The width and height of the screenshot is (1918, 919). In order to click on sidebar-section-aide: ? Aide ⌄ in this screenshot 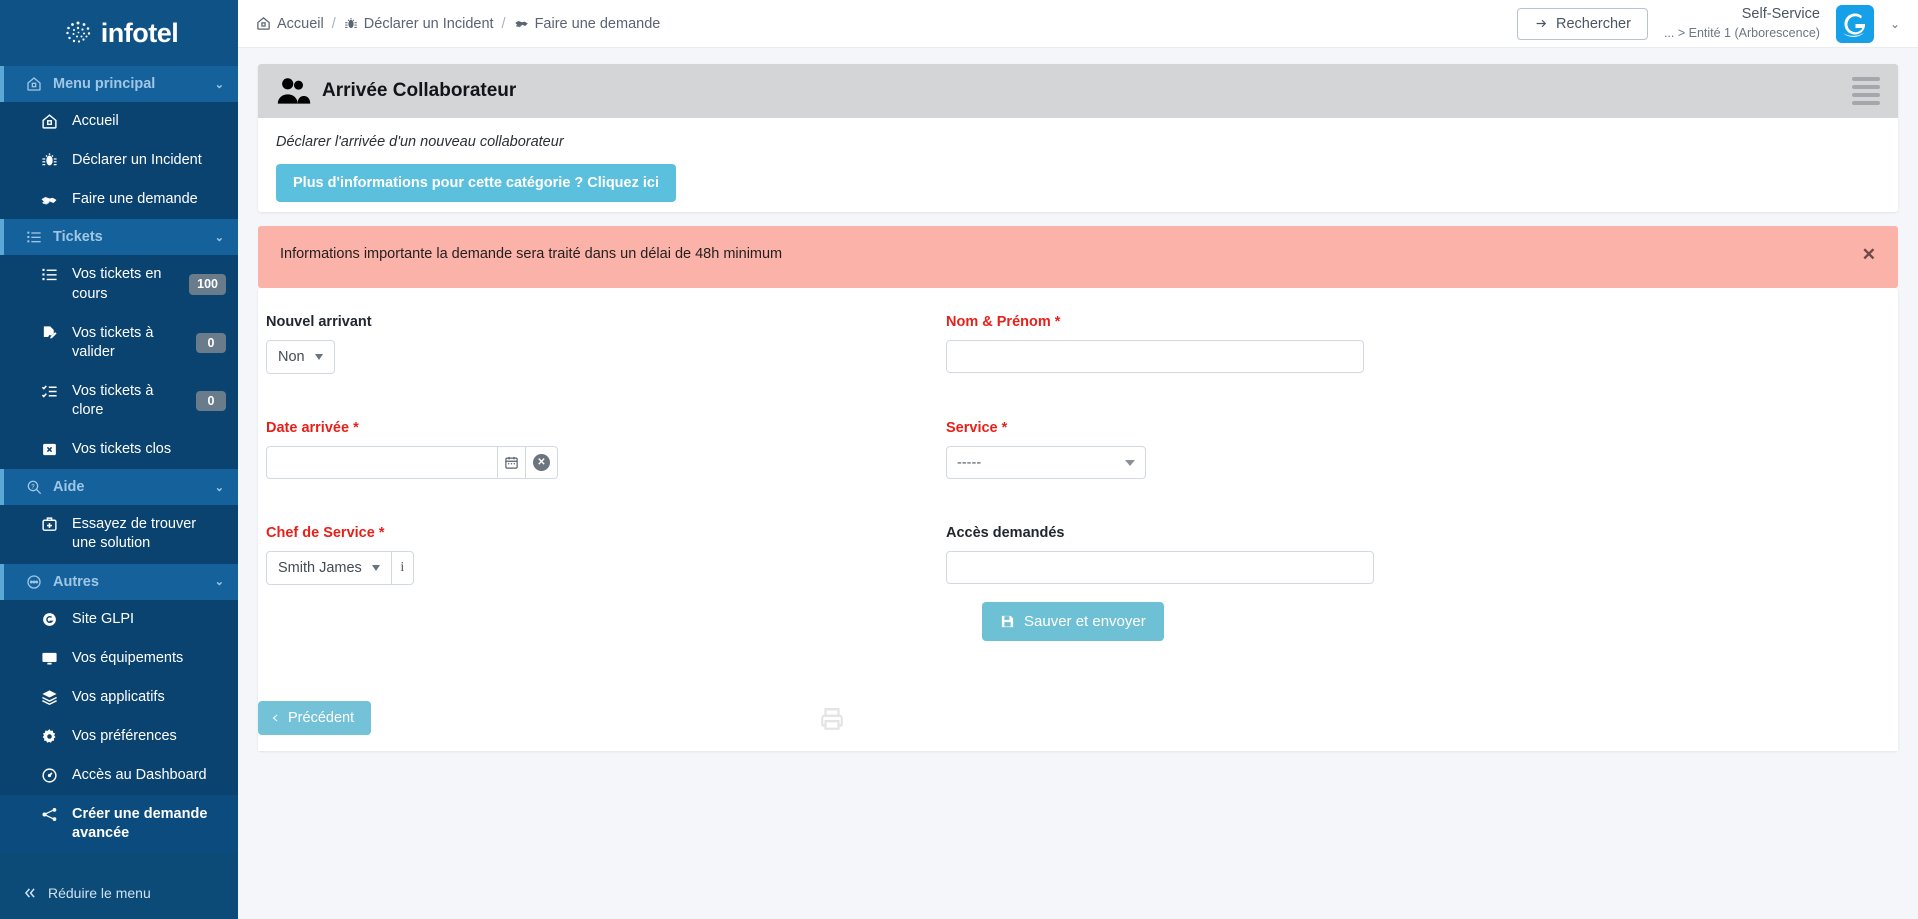, I will do `click(119, 487)`.